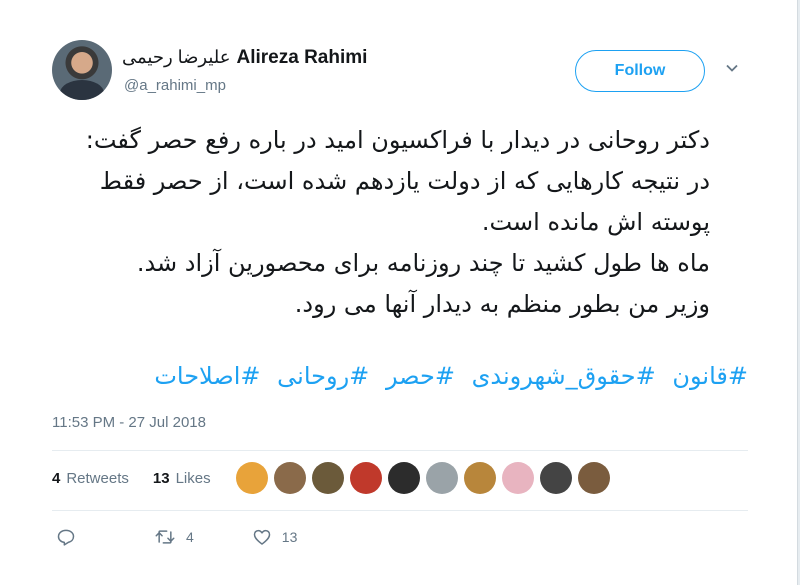  Describe the element at coordinates (262, 537) in the screenshot. I see `heart-icon` at that location.